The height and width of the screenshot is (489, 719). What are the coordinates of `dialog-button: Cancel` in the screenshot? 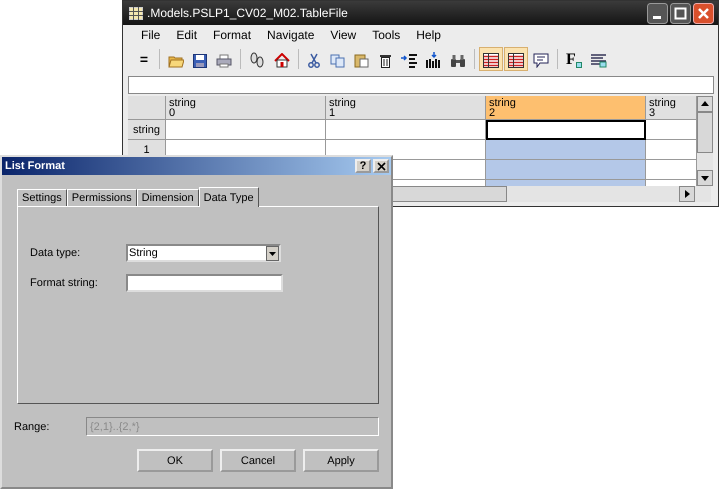 It's located at (258, 460).